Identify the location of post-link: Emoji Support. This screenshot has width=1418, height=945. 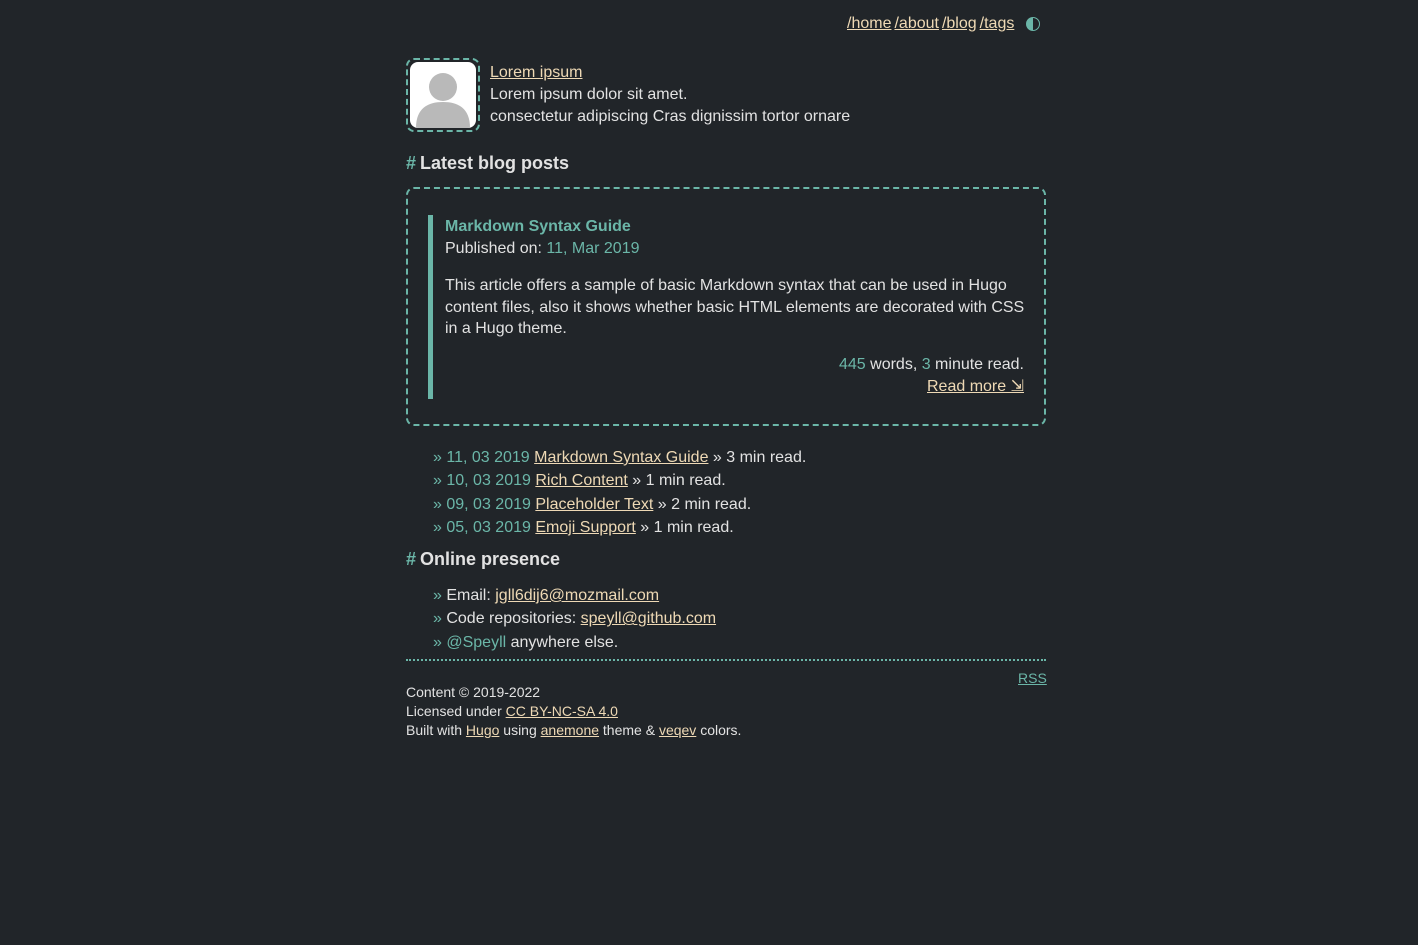
(585, 527).